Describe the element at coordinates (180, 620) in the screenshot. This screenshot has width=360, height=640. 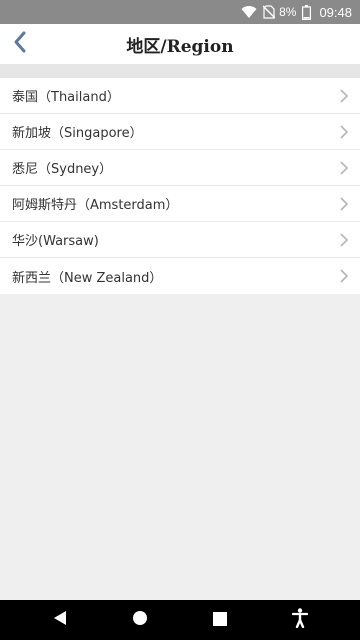
I see `system-nav-bar` at that location.